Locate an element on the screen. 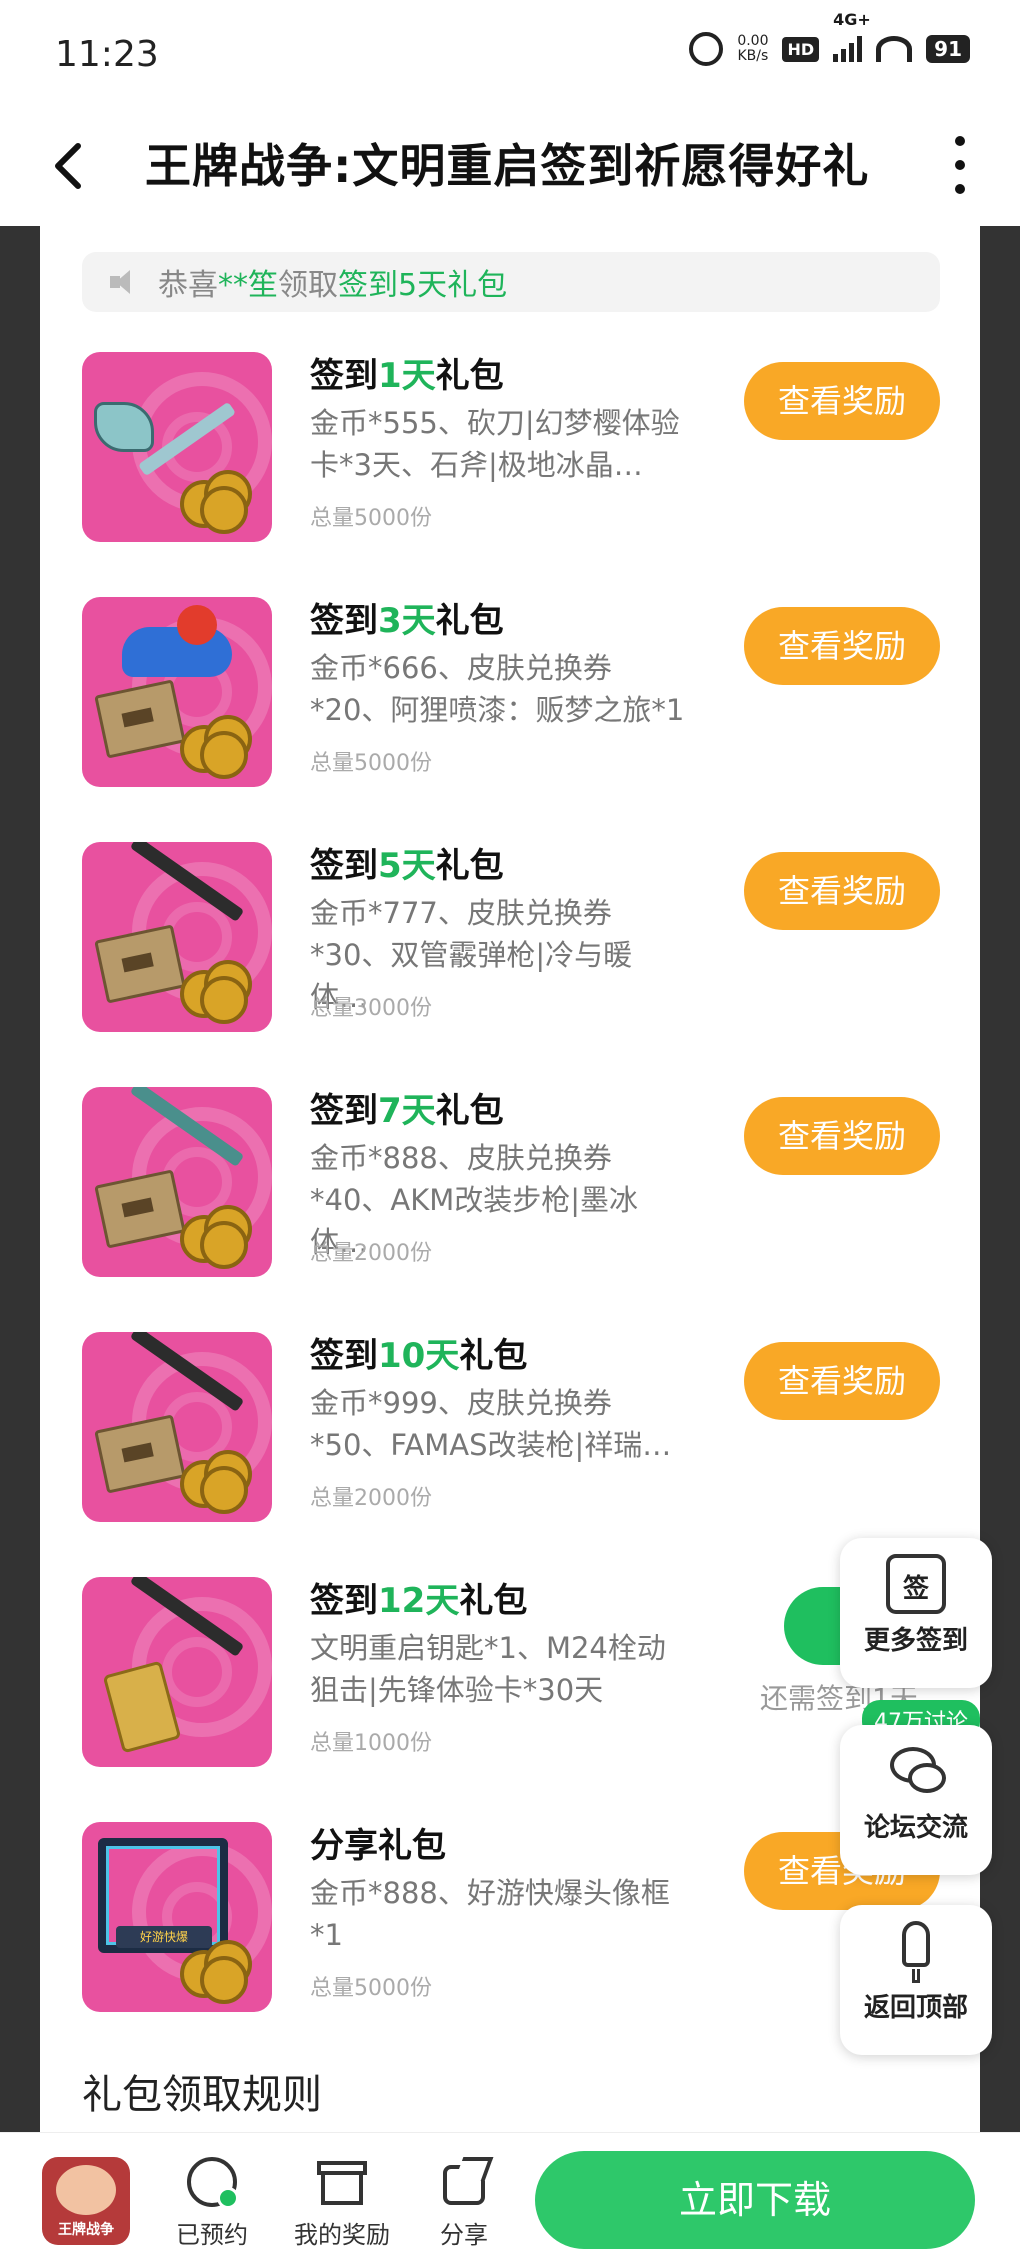  gift-title: 签到5天礼包 is located at coordinates (407, 866).